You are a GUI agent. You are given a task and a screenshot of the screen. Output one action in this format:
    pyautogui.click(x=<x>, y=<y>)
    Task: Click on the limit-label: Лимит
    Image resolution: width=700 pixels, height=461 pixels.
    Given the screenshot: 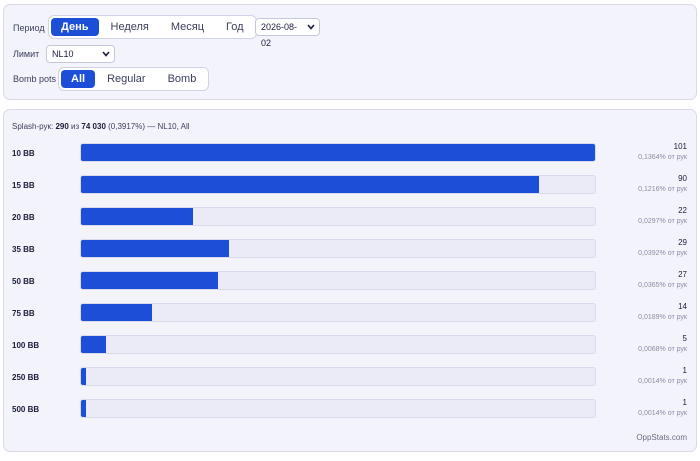 What is the action you would take?
    pyautogui.click(x=26, y=54)
    